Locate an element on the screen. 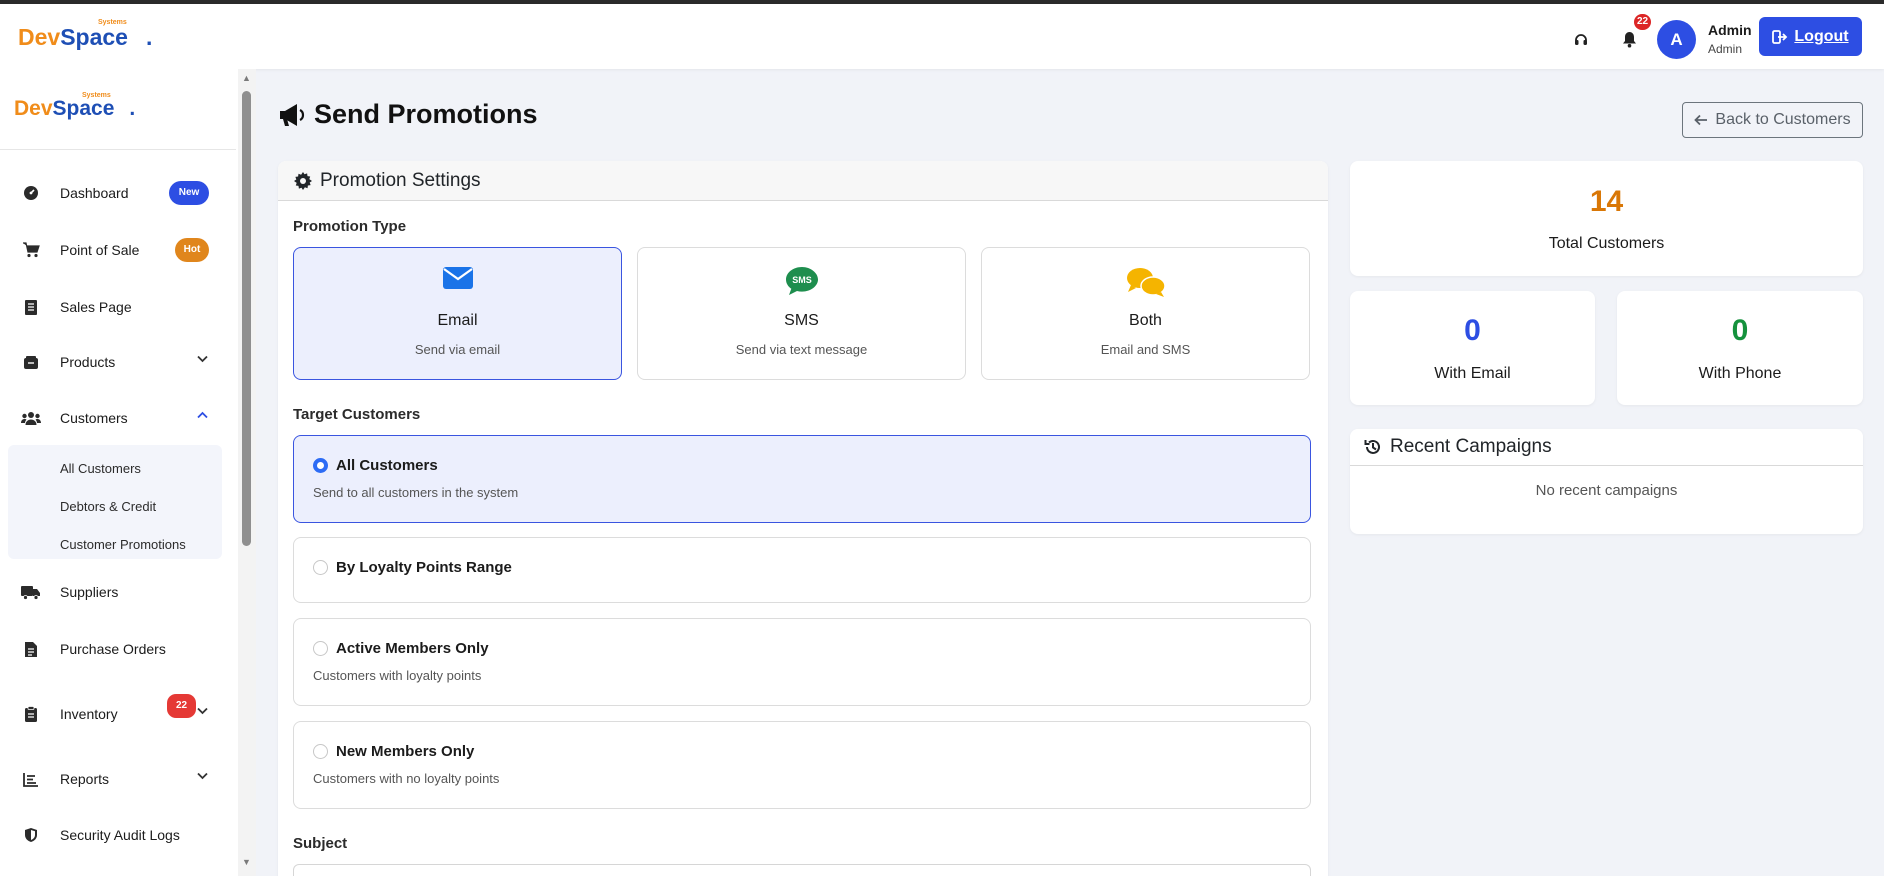 The width and height of the screenshot is (1884, 876). subject-label: Subject is located at coordinates (320, 843).